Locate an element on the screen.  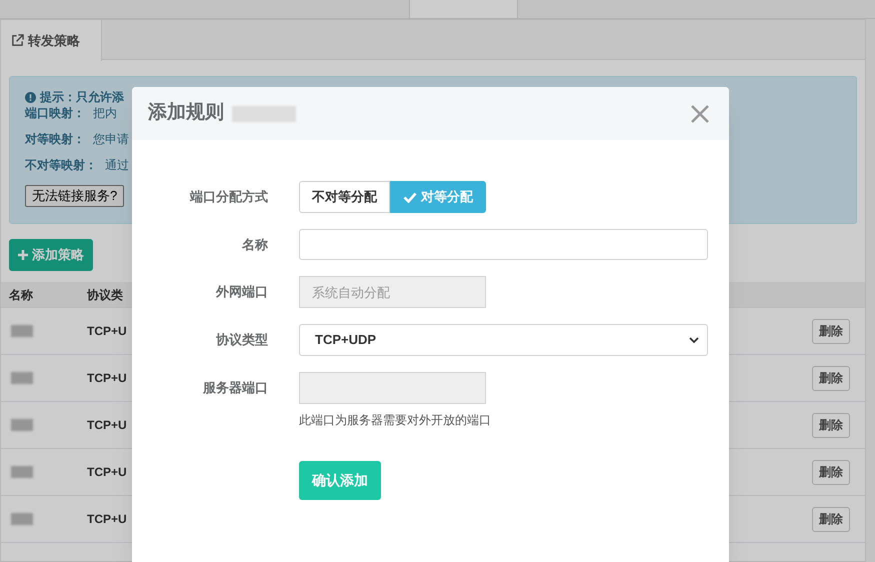
notice-title: 提示：只允许添 is located at coordinates (82, 97).